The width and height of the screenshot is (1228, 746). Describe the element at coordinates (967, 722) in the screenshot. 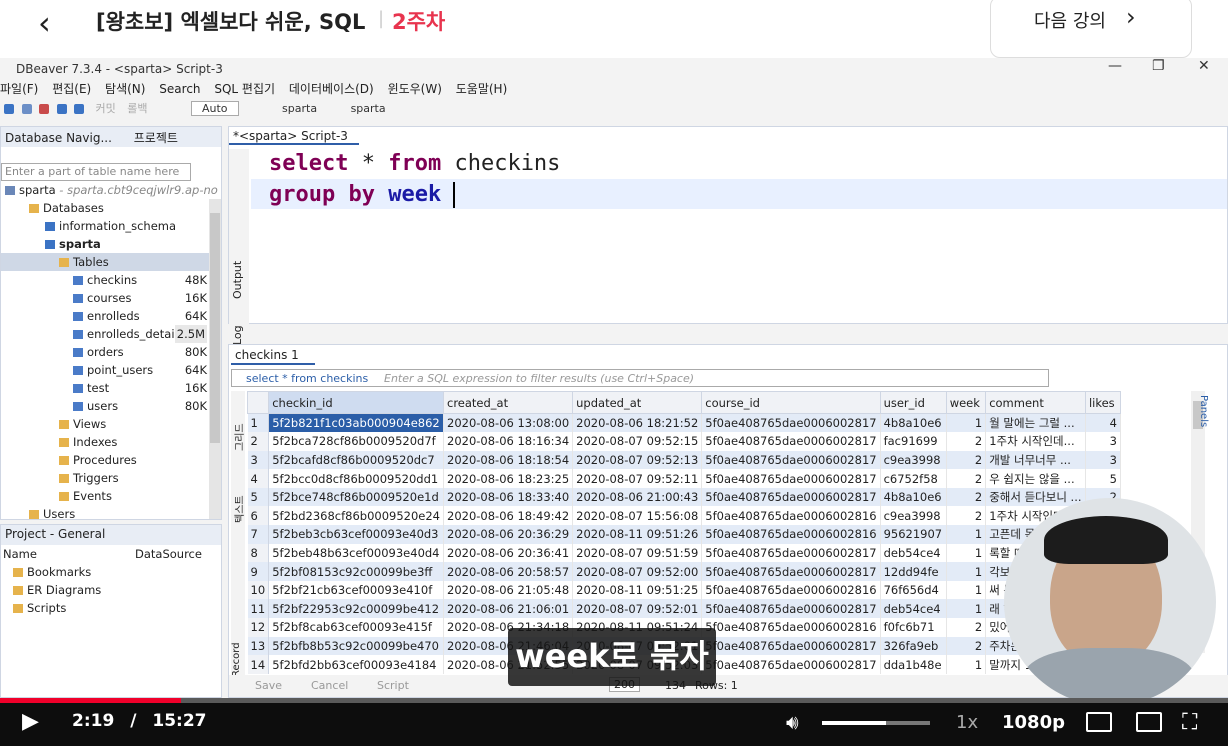

I see `playback-speed: 1x` at that location.